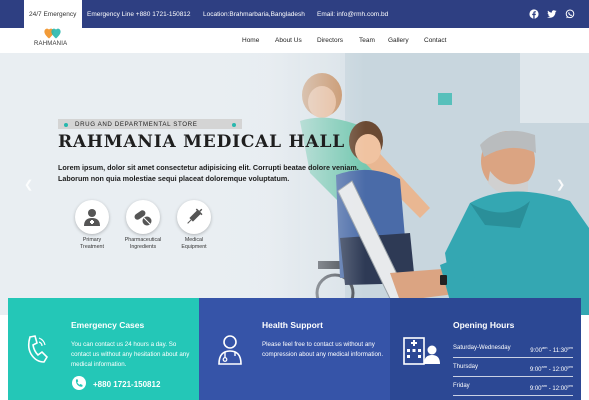 Image resolution: width=589 pixels, height=400 pixels. What do you see at coordinates (435, 40) in the screenshot?
I see `nav-item-contact: Contact` at bounding box center [435, 40].